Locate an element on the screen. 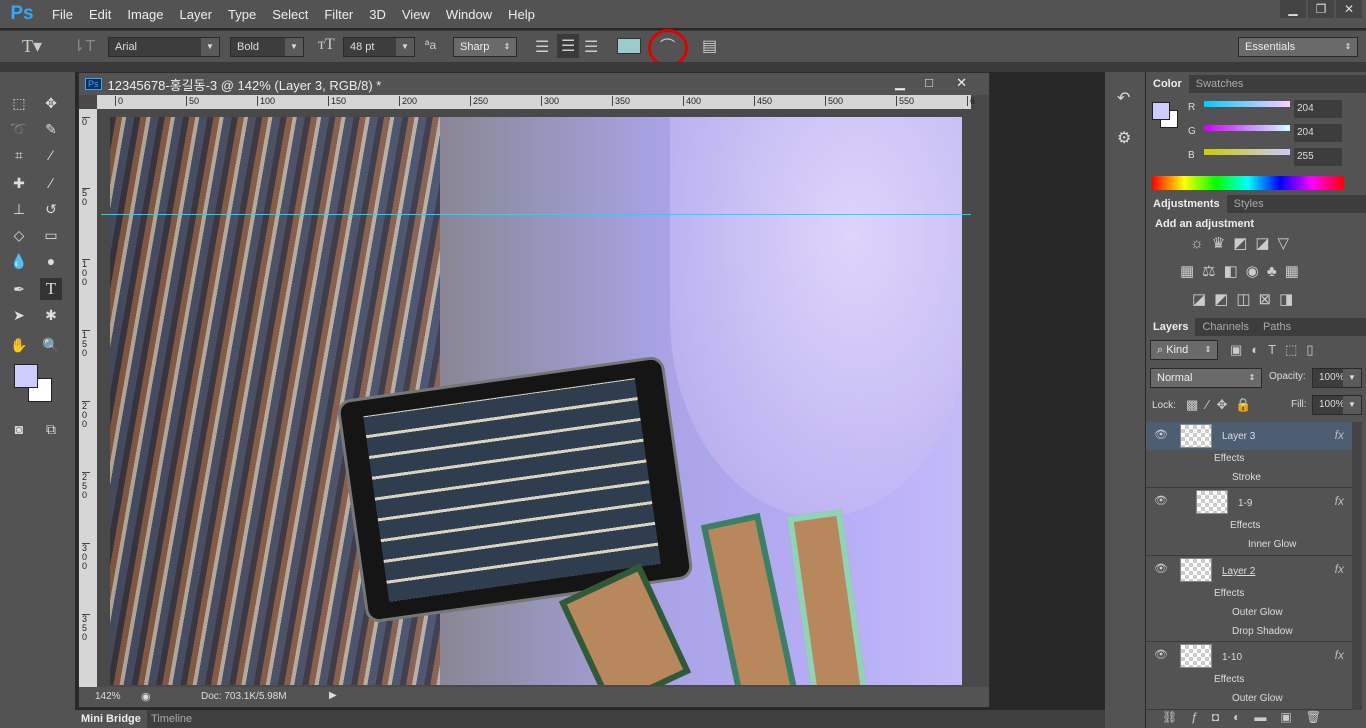 The width and height of the screenshot is (1366, 728). menu-select: Select is located at coordinates (290, 14).